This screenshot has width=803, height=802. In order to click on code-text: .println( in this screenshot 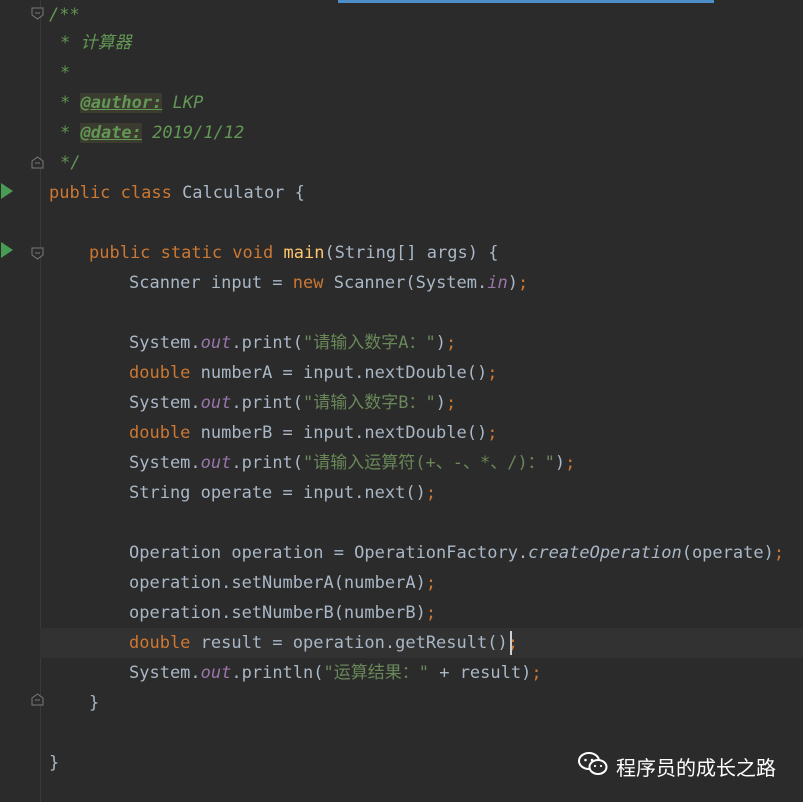, I will do `click(277, 673)`.